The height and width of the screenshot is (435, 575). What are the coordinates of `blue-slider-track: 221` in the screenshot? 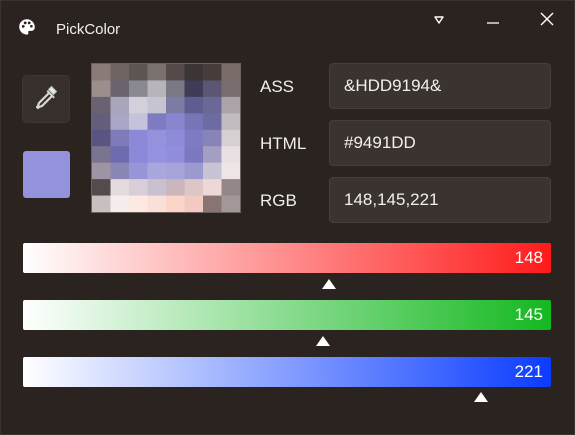 It's located at (287, 372).